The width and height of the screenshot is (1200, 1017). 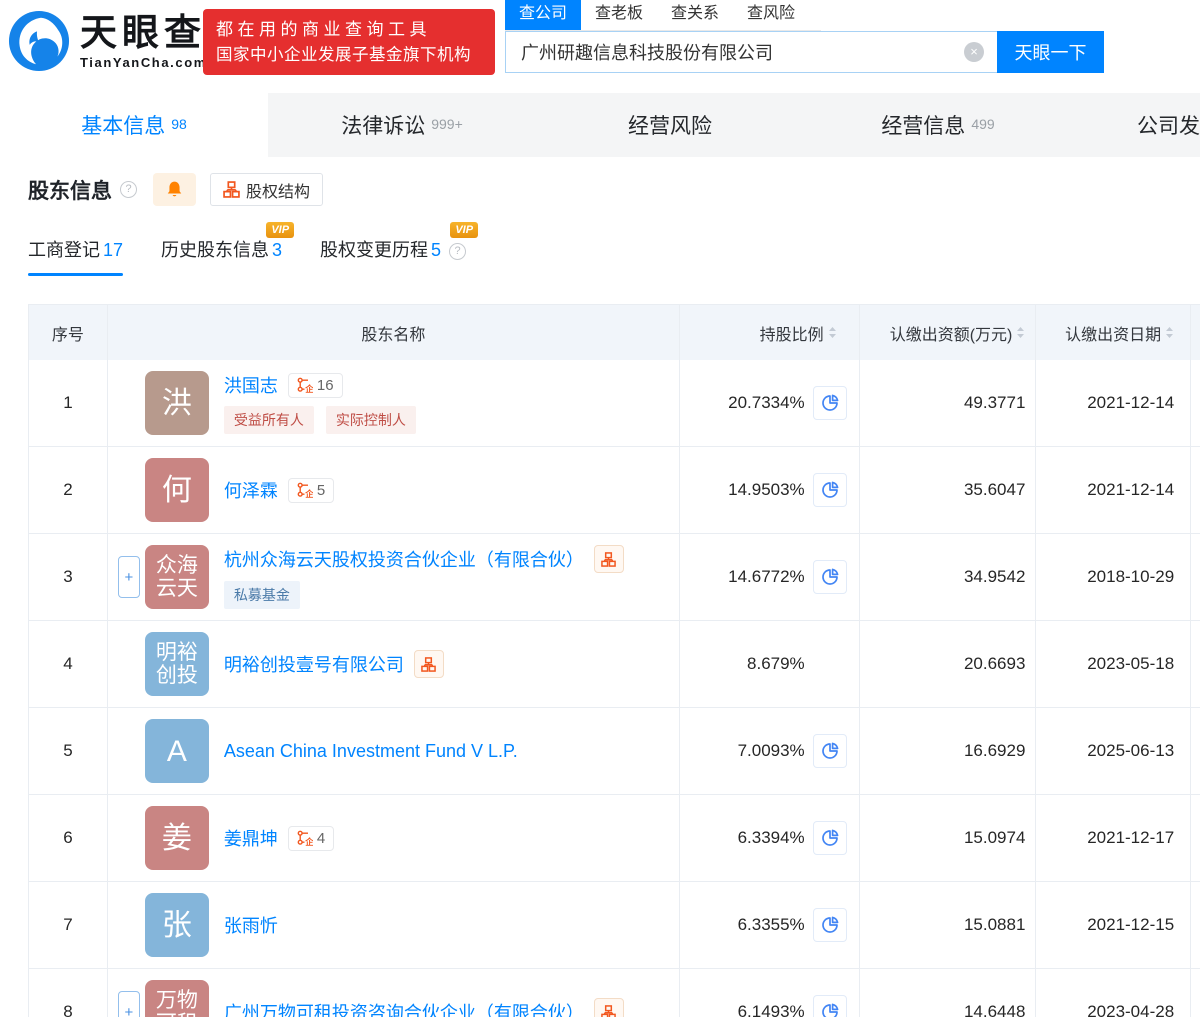 What do you see at coordinates (134, 125) in the screenshot?
I see `nav-tab-基本信息: 基本信息 98` at bounding box center [134, 125].